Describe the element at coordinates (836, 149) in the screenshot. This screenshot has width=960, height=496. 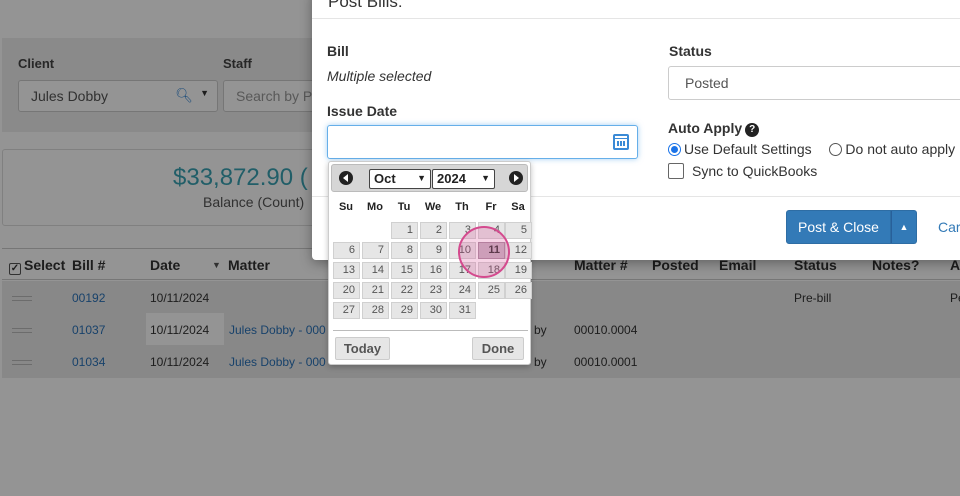
I see `radio-do-not-apply` at that location.